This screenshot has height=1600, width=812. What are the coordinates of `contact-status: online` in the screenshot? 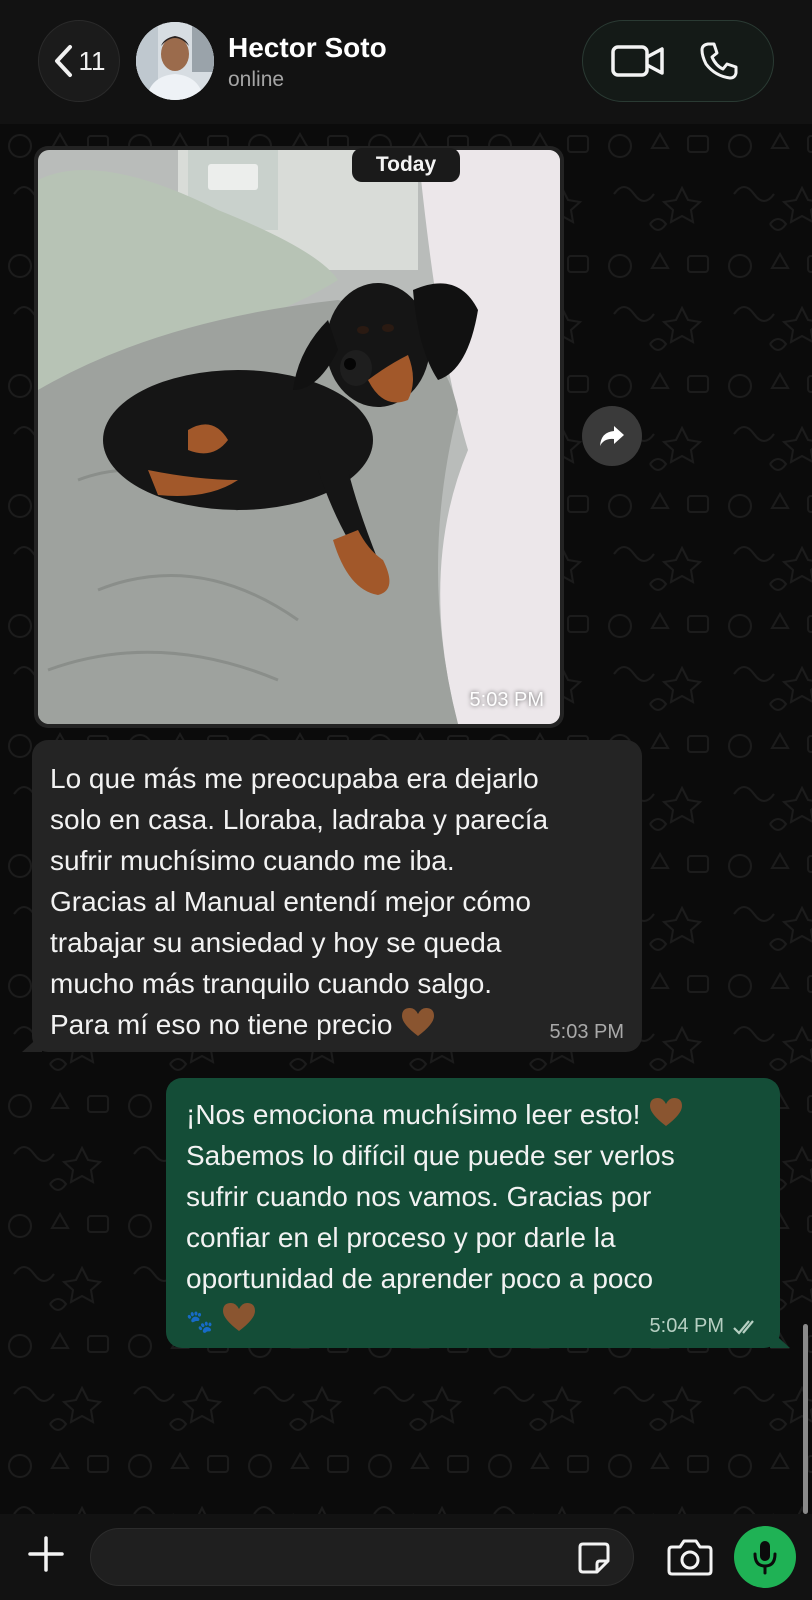 It's located at (256, 79).